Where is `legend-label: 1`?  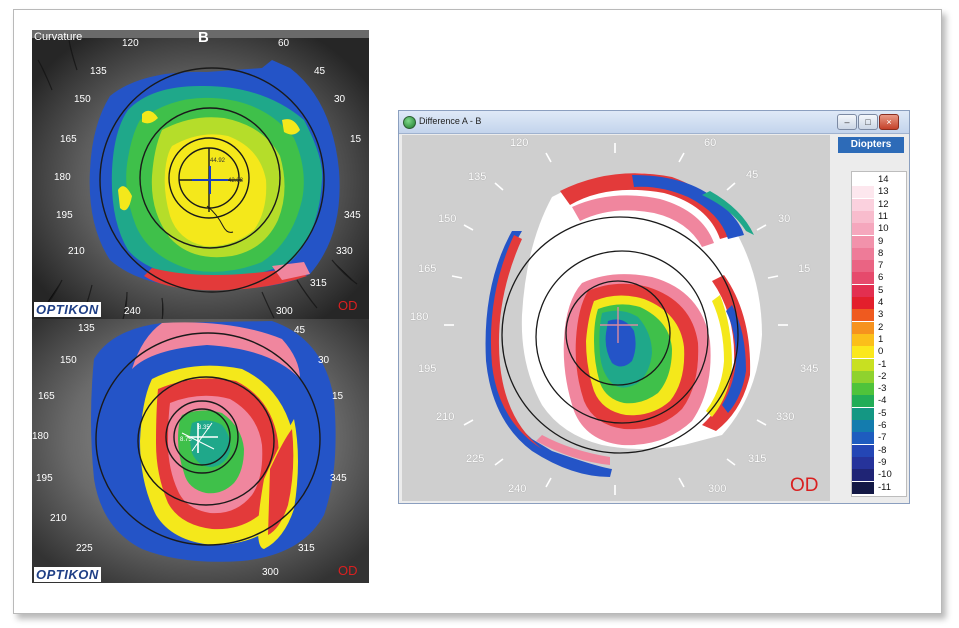 legend-label: 1 is located at coordinates (881, 339).